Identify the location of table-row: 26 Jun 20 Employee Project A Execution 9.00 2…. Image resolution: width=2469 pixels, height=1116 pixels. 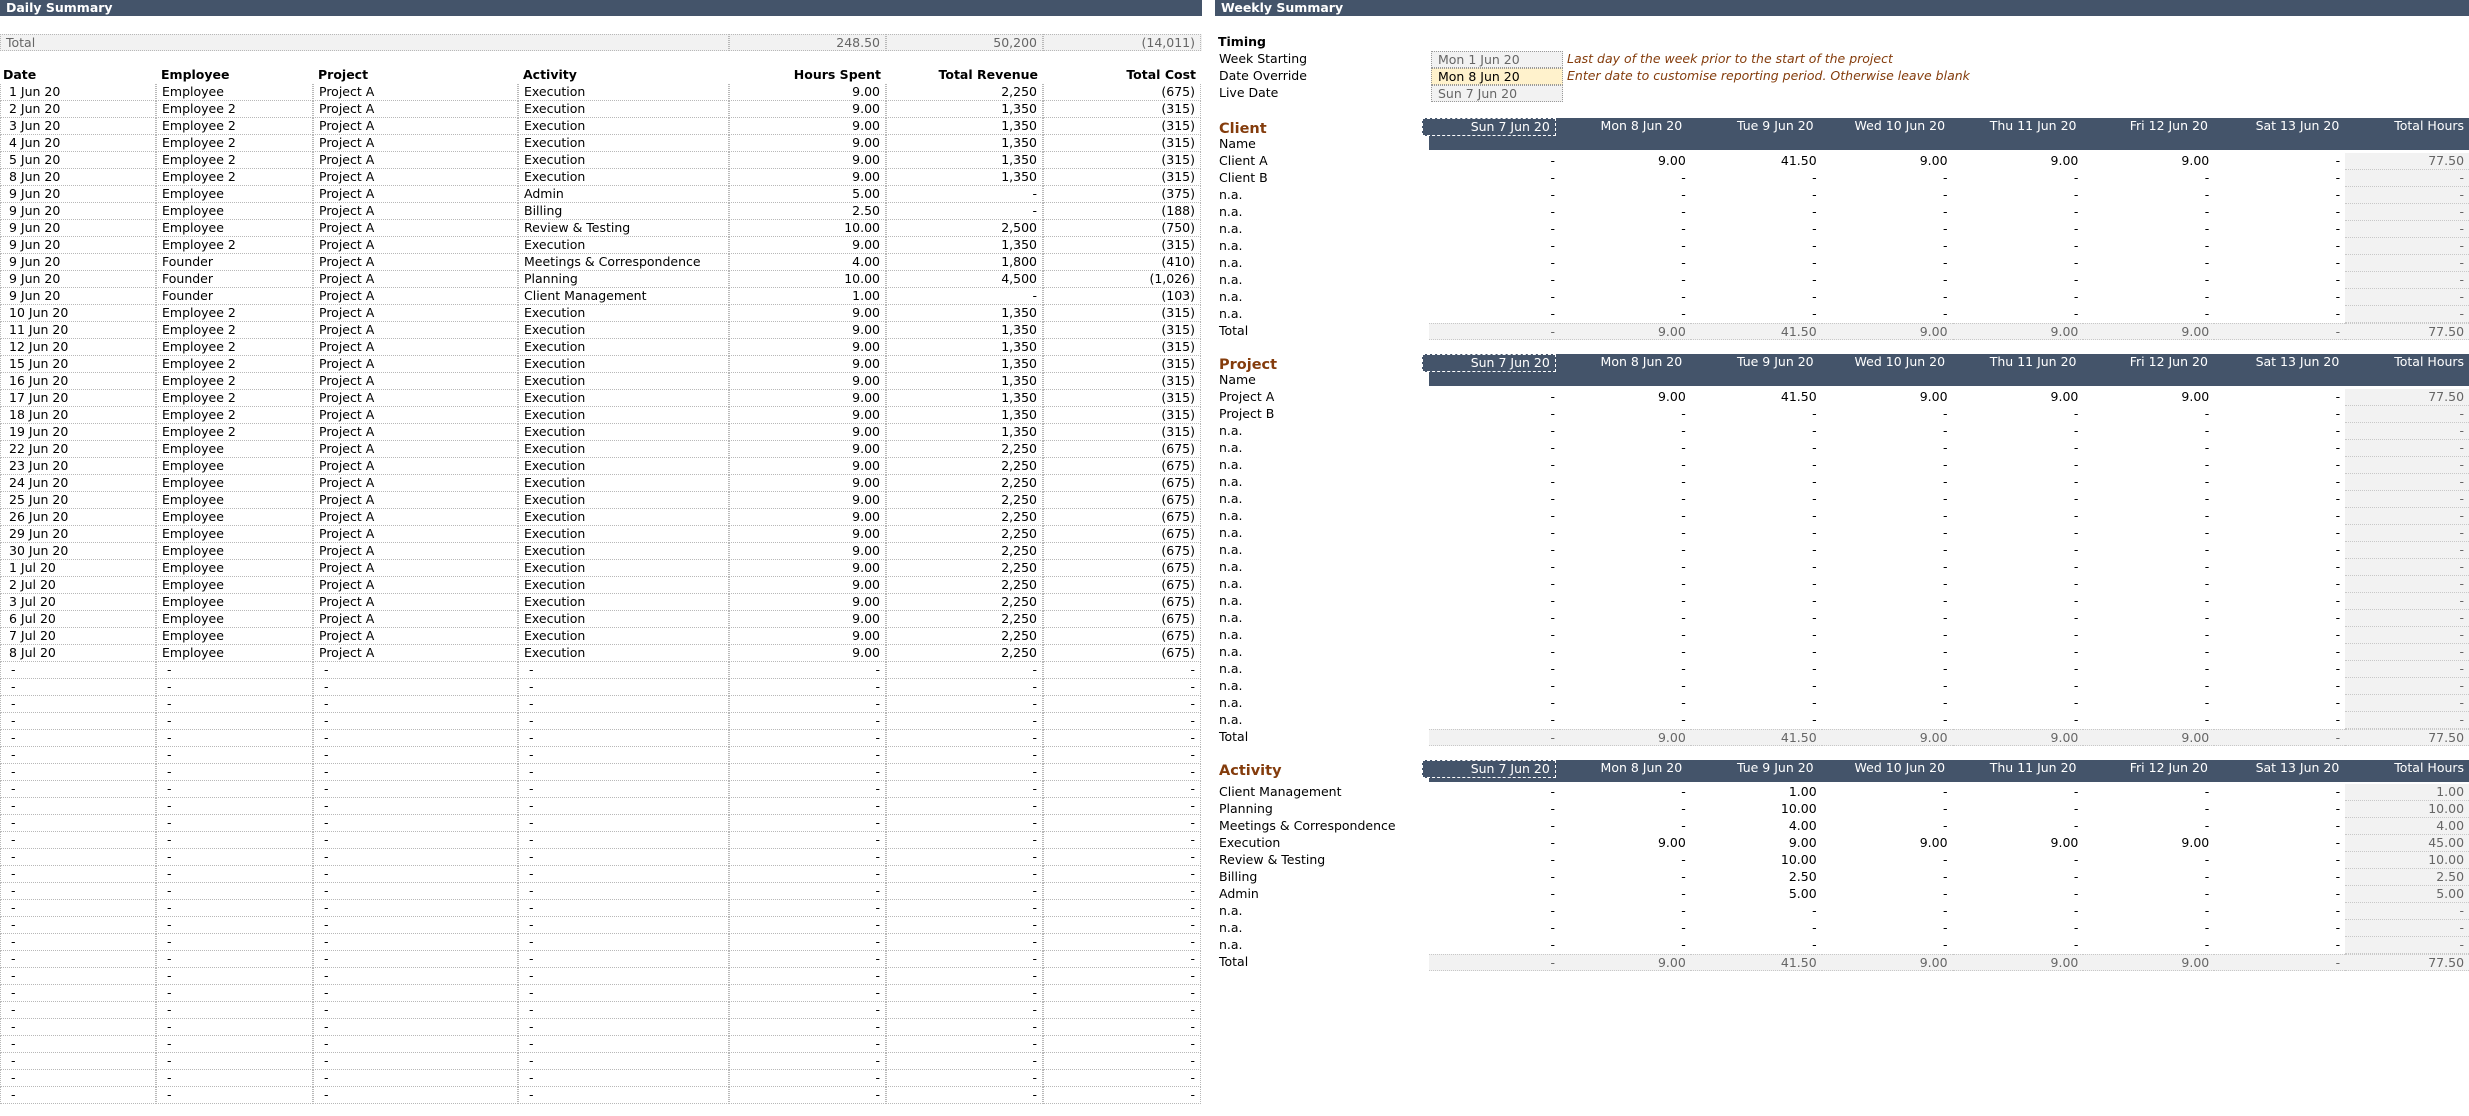
(601, 517).